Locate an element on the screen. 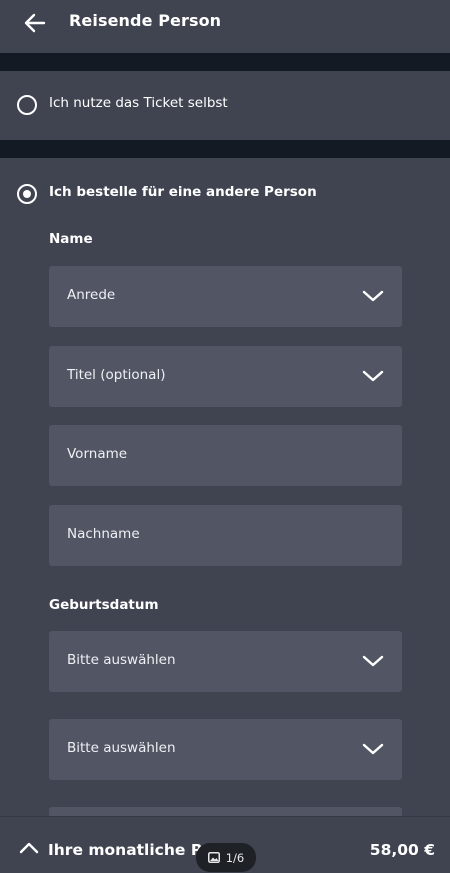 This screenshot has width=450, height=873. radio-self is located at coordinates (27, 105).